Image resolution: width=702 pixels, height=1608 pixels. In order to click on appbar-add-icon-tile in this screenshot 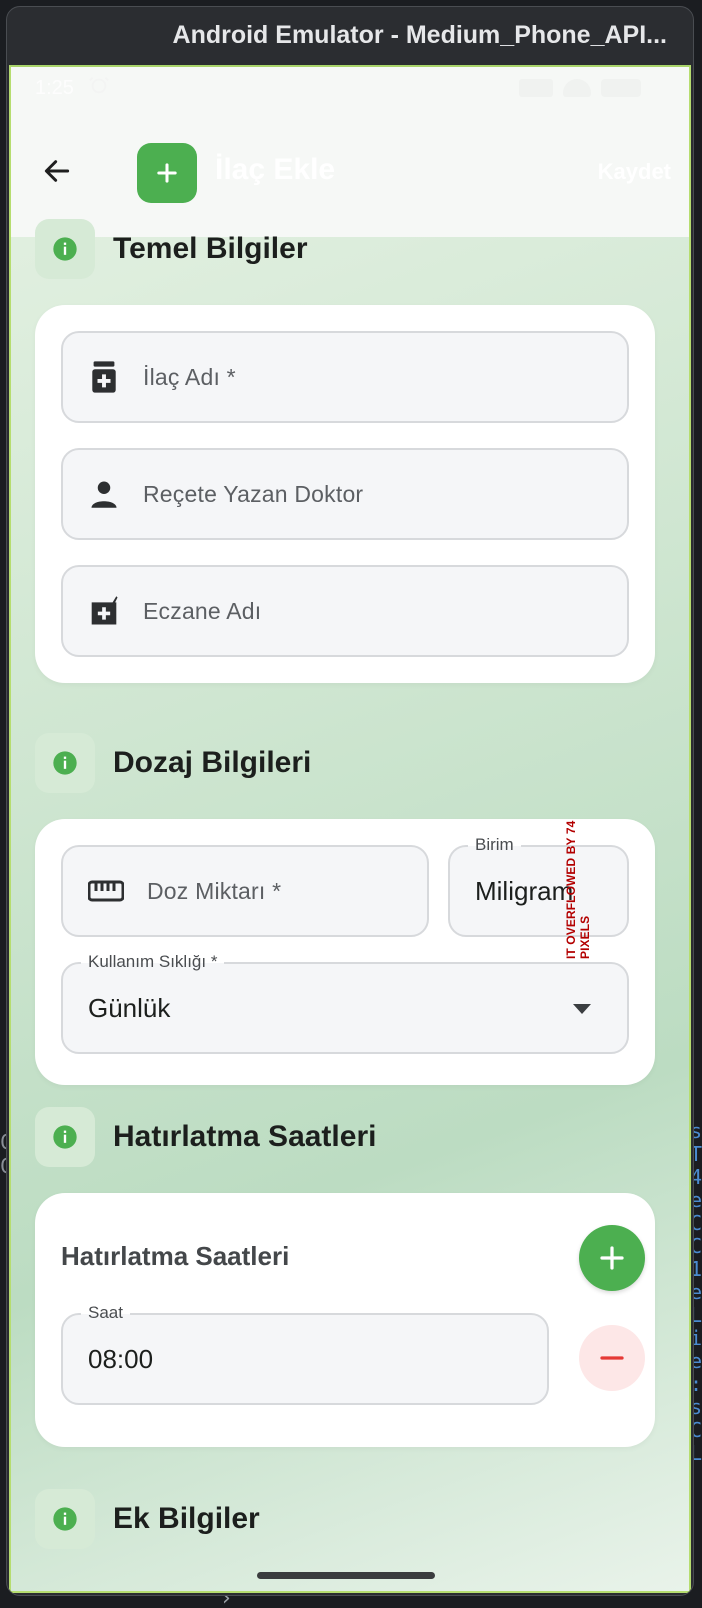, I will do `click(167, 173)`.